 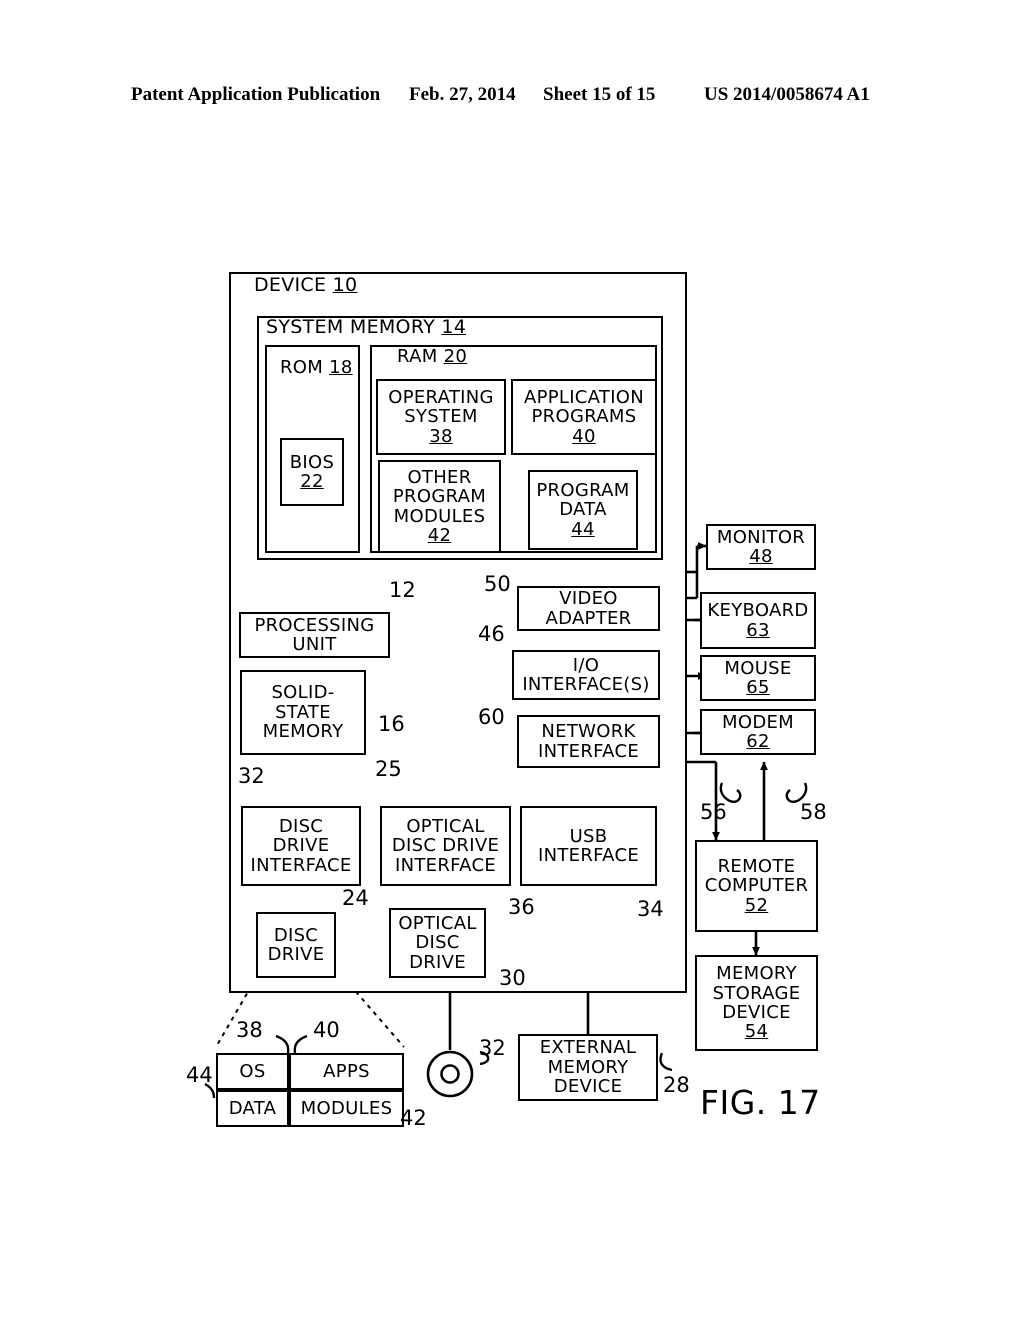 I want to click on usb-interface-label: USB INTERFACE, so click(x=588, y=845).